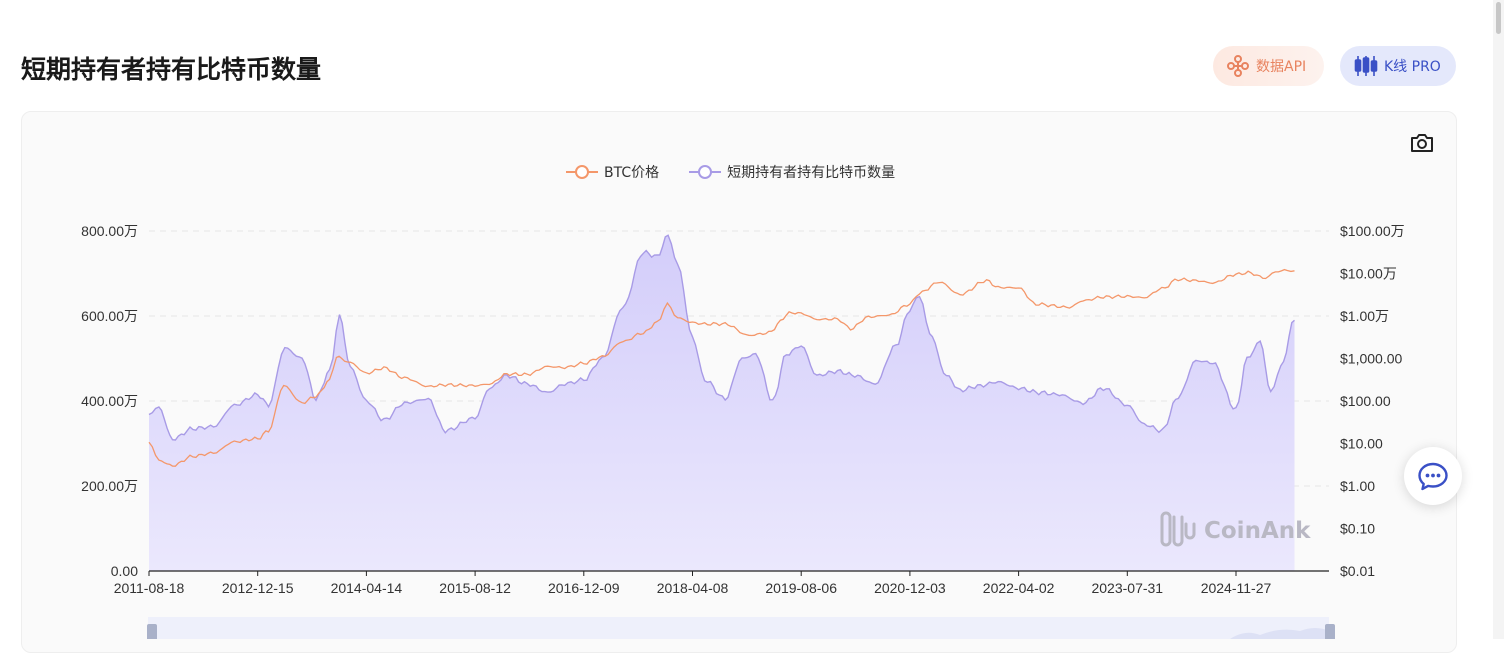 The height and width of the screenshot is (653, 1504). What do you see at coordinates (109, 231) in the screenshot?
I see `left-tick-label: 800.00万` at bounding box center [109, 231].